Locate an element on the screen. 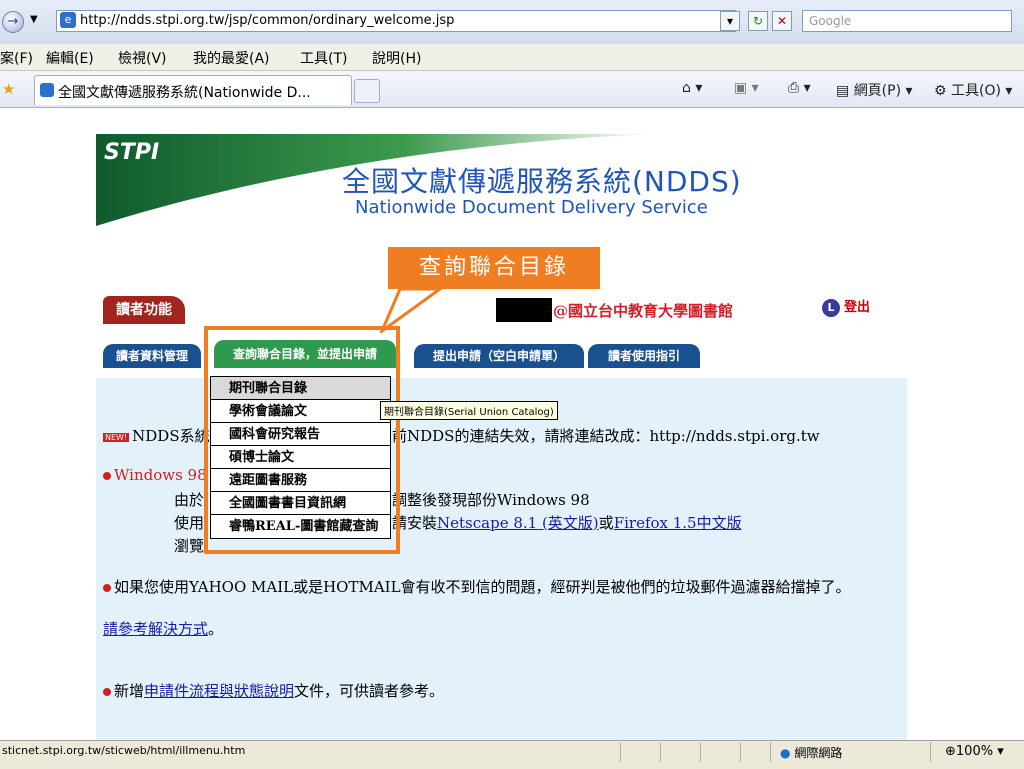 The height and width of the screenshot is (769, 1024). favorites-star-icon: ★ is located at coordinates (8, 89).